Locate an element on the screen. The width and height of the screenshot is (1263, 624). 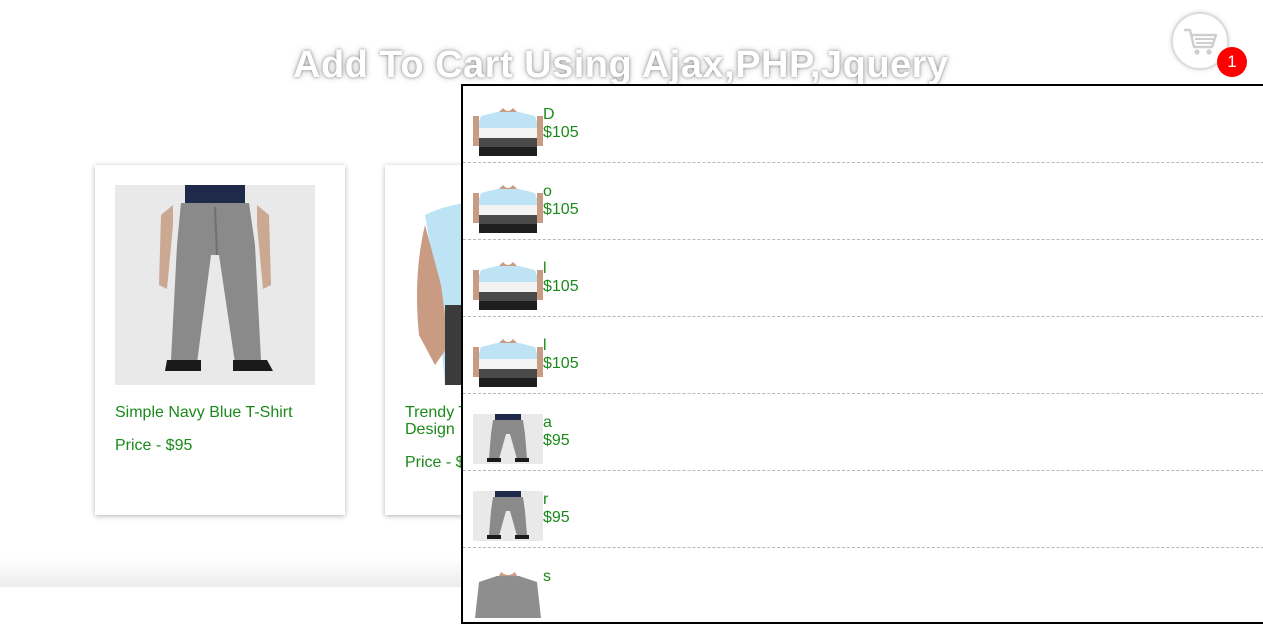
shopping-cart-icon is located at coordinates (1201, 41).